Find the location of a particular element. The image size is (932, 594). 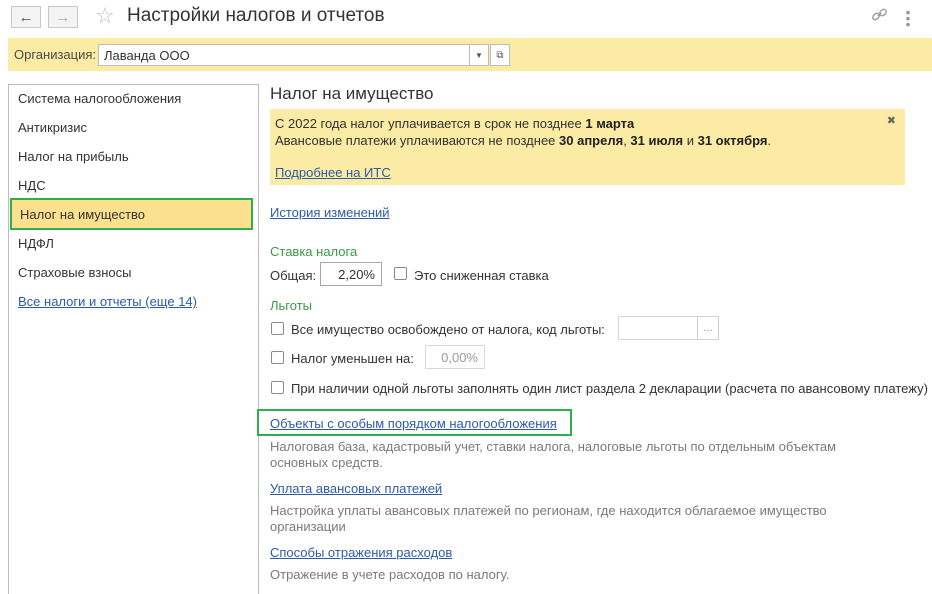

notice-its-link: Подробнее на ИТС is located at coordinates (333, 172).